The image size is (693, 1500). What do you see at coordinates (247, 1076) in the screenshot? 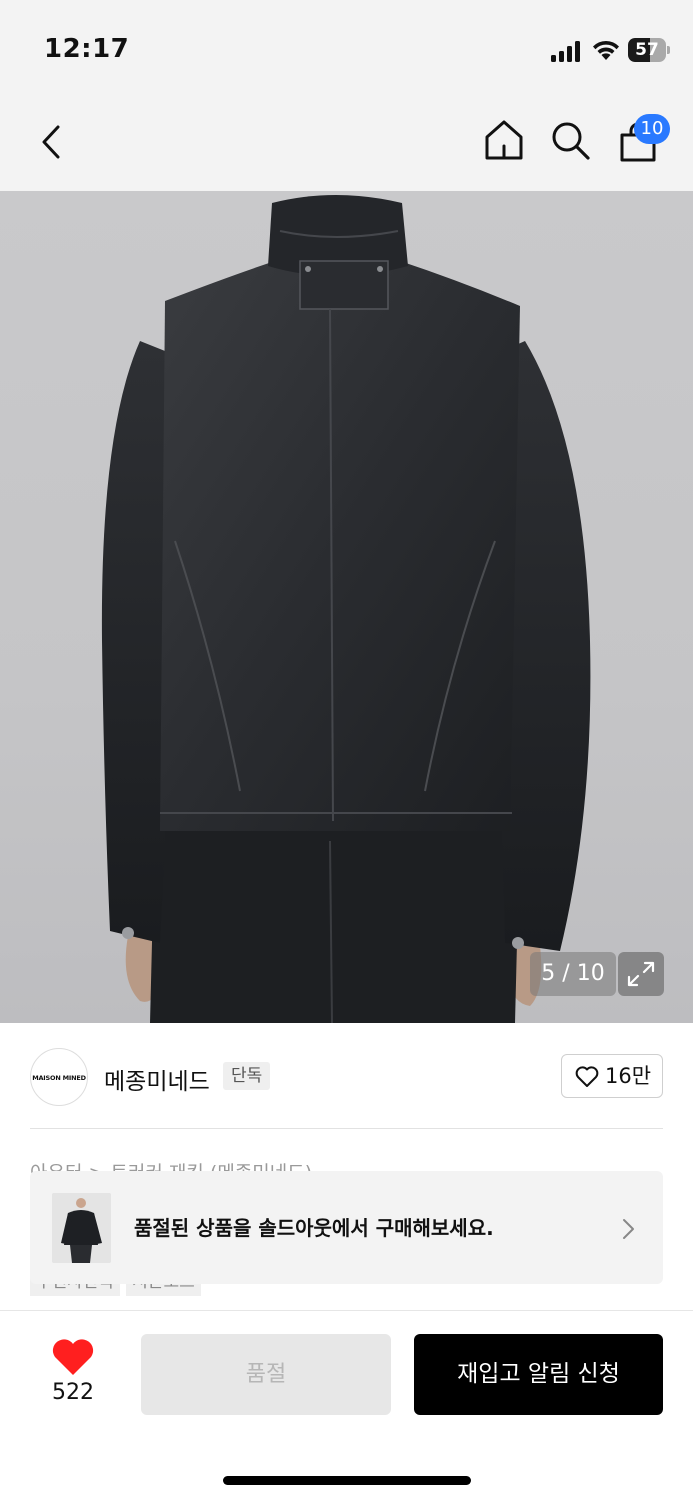
I see `exclusive-badge: 단독` at bounding box center [247, 1076].